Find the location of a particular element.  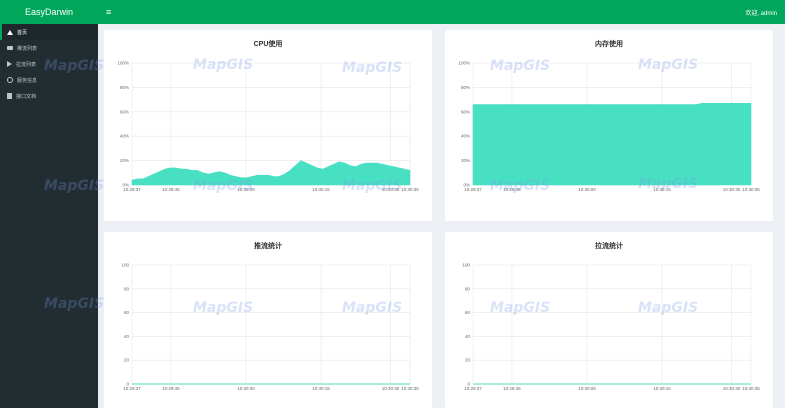

top-navbar: ≡ 欢迎, admin is located at coordinates (441, 12).